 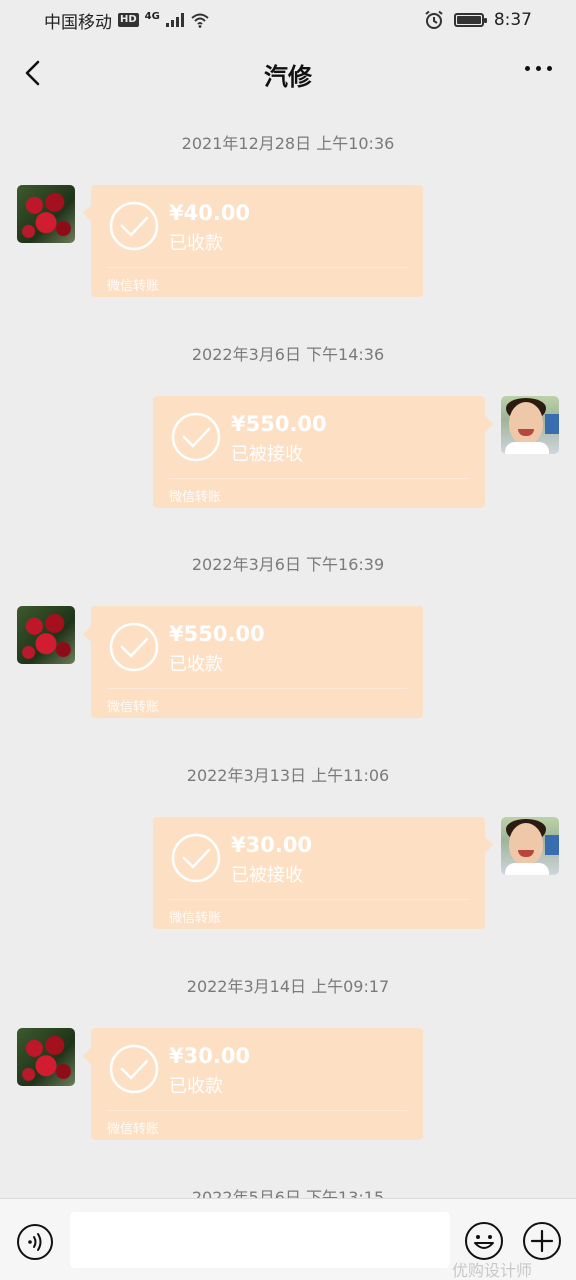 I want to click on input-bar: 优购设计师, so click(x=288, y=1239).